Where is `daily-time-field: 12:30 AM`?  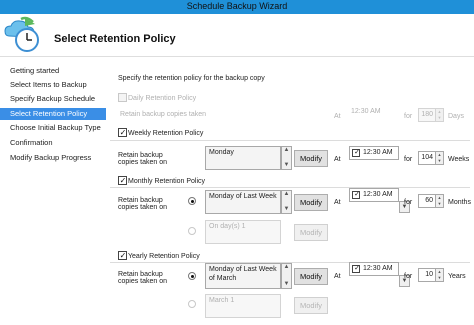
daily-time-field: 12:30 AM is located at coordinates (374, 113).